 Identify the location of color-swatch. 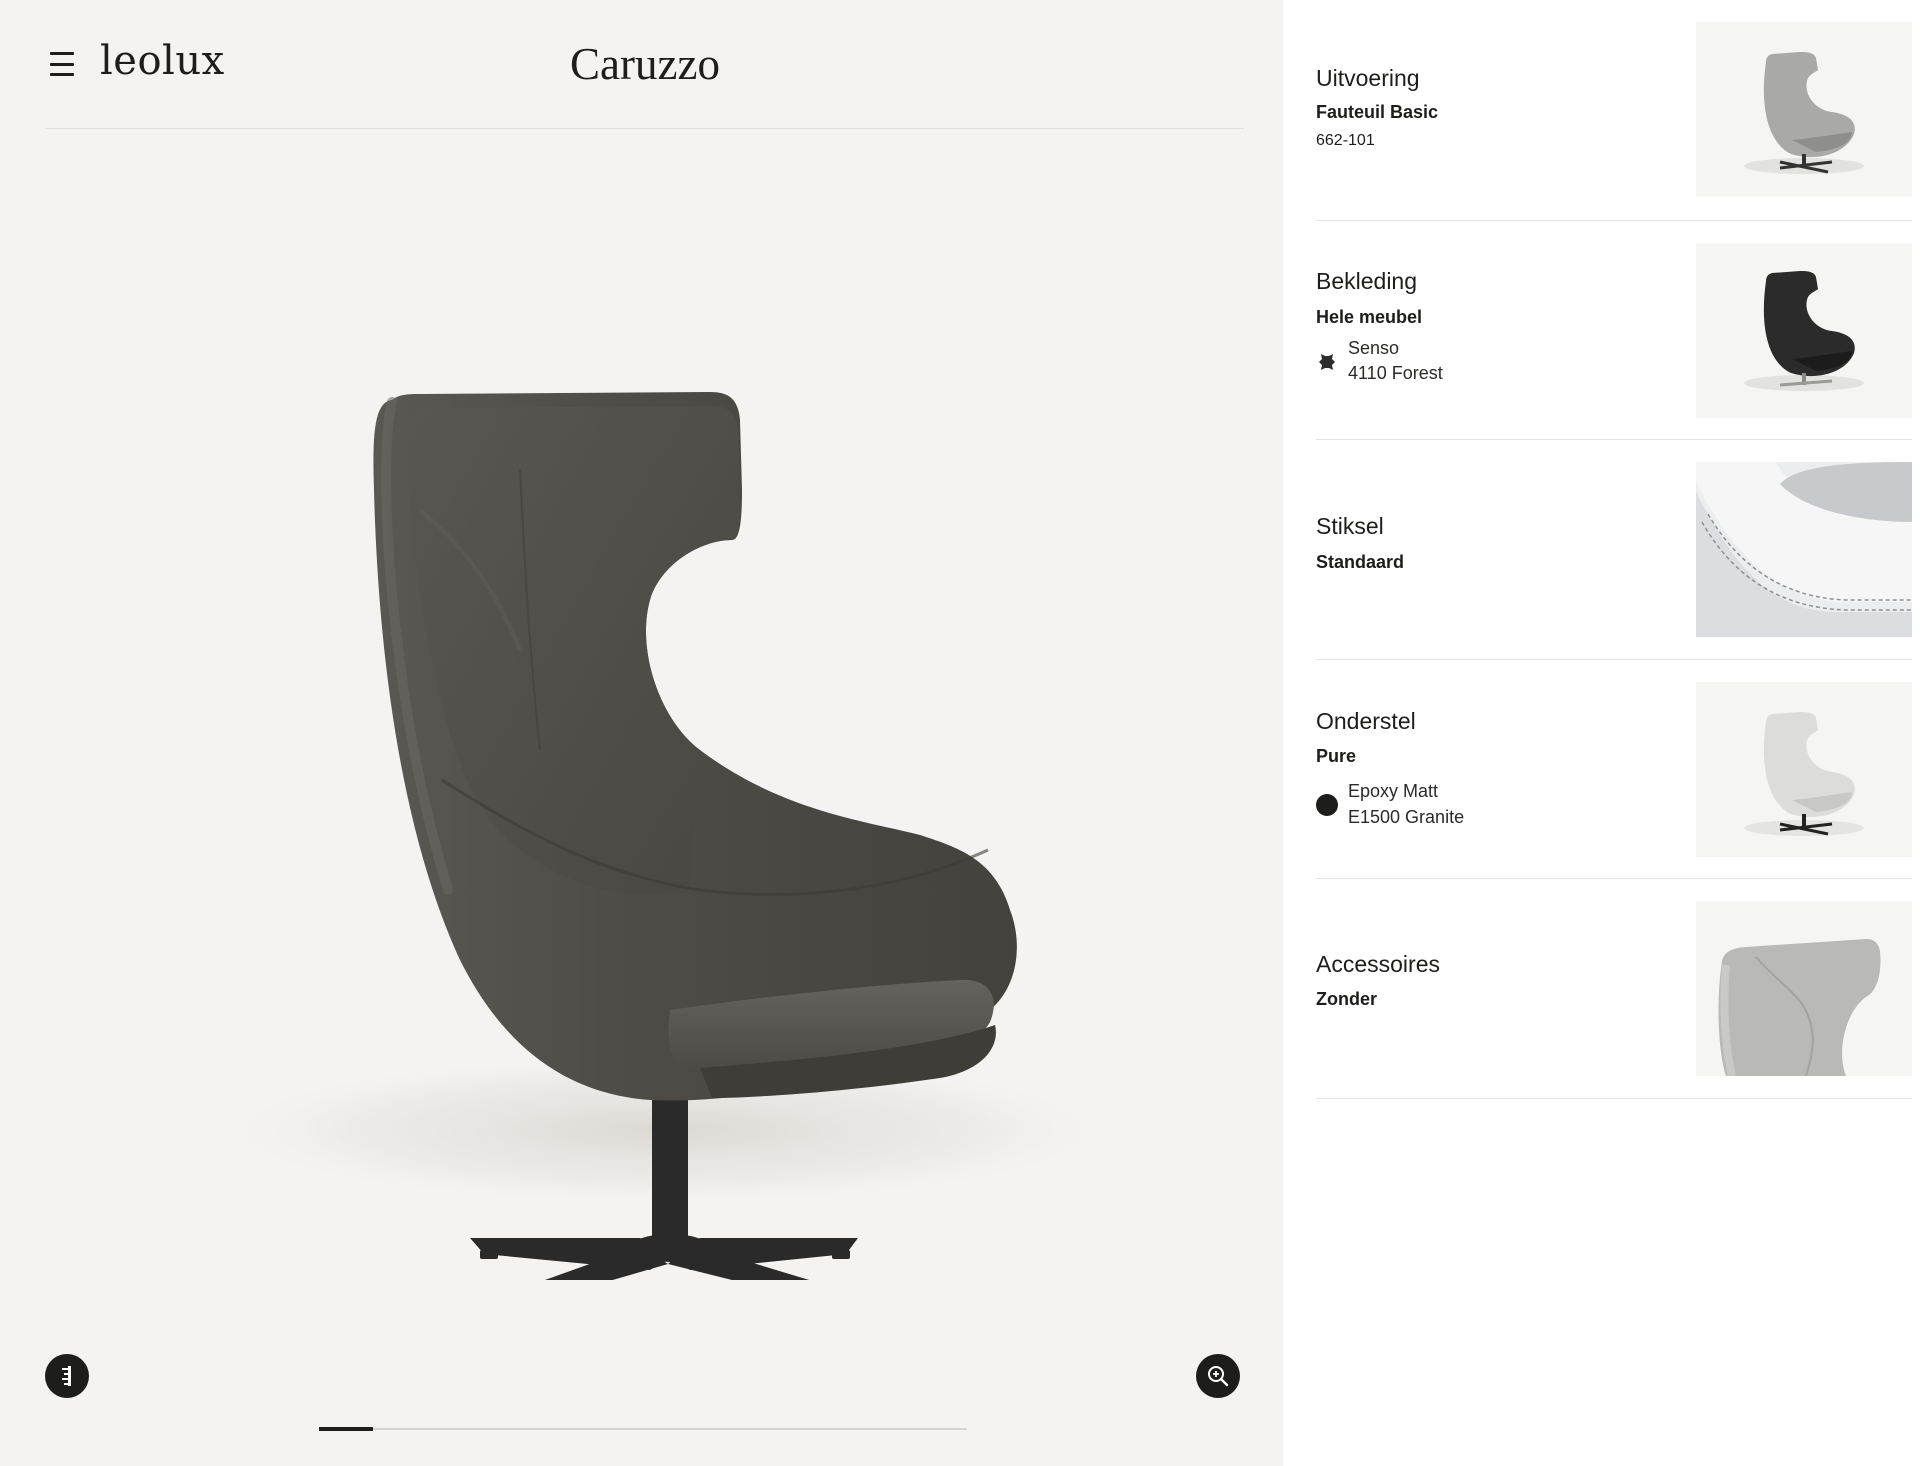
(1327, 805).